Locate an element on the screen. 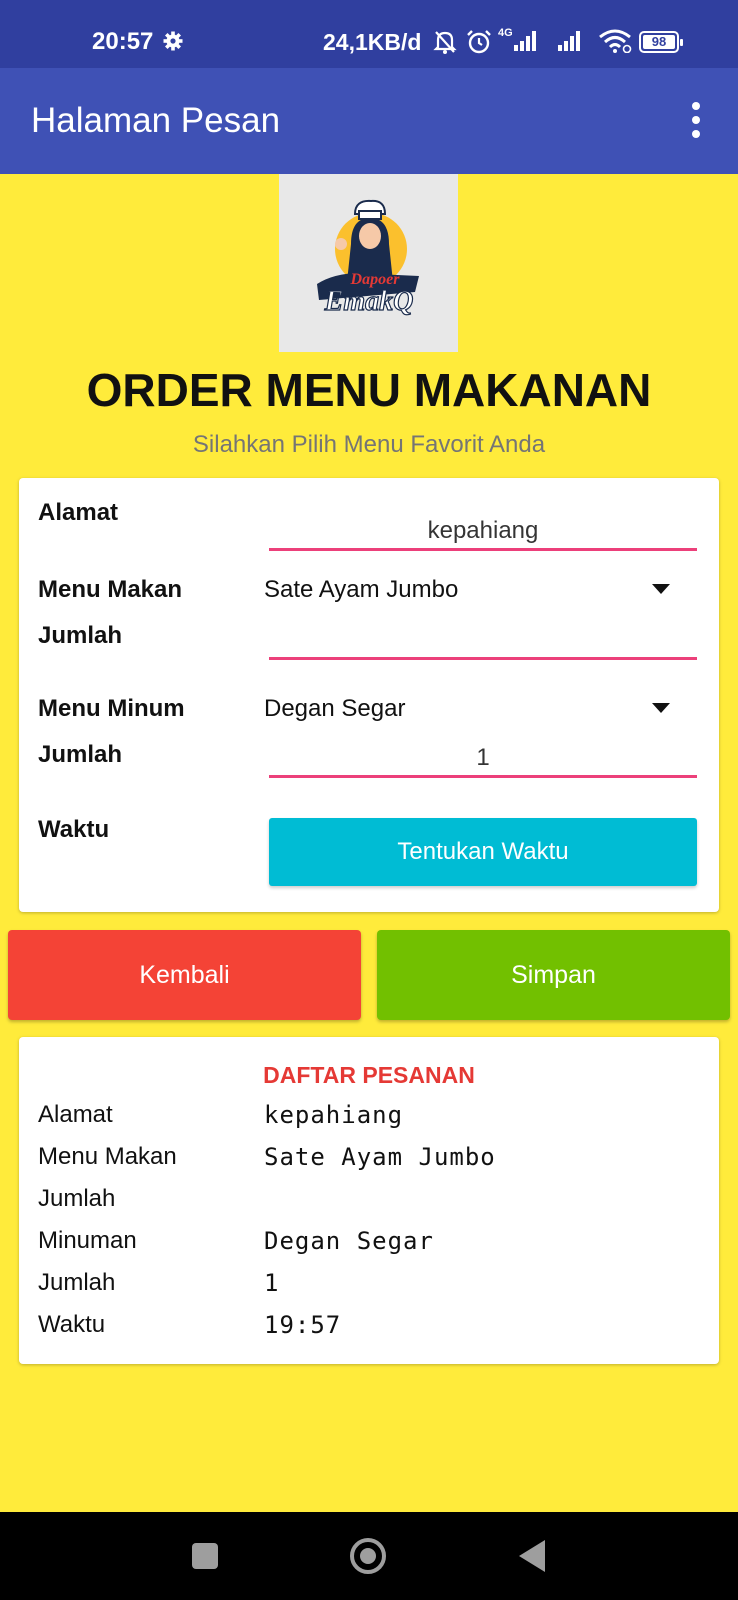 This screenshot has width=738, height=1600. list-item: Jumlah 1 is located at coordinates (369, 1283).